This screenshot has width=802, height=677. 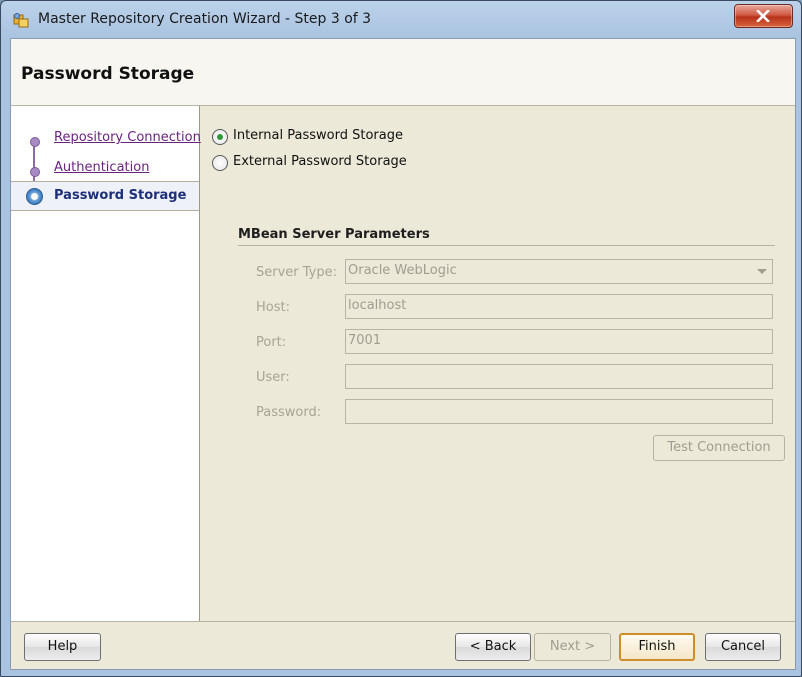 I want to click on password-input, so click(x=559, y=411).